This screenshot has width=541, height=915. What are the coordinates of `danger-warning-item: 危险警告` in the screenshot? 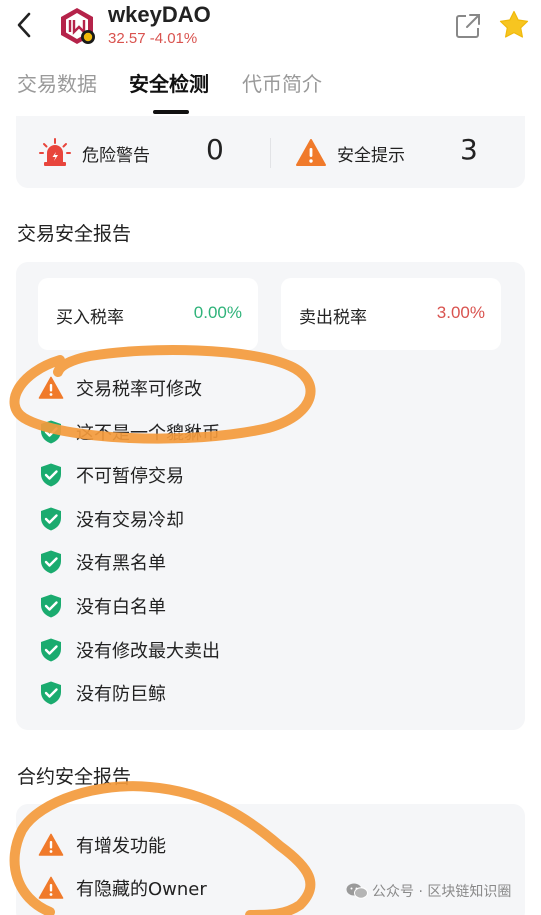 It's located at (94, 153).